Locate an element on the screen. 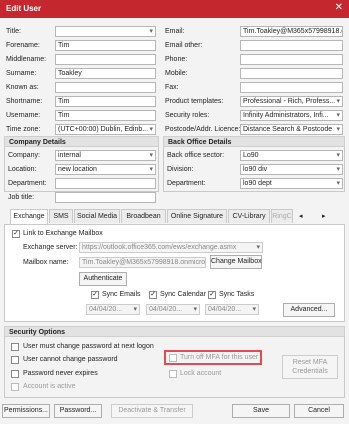  sync-tasks-checkbox: ✓ is located at coordinates (212, 295).